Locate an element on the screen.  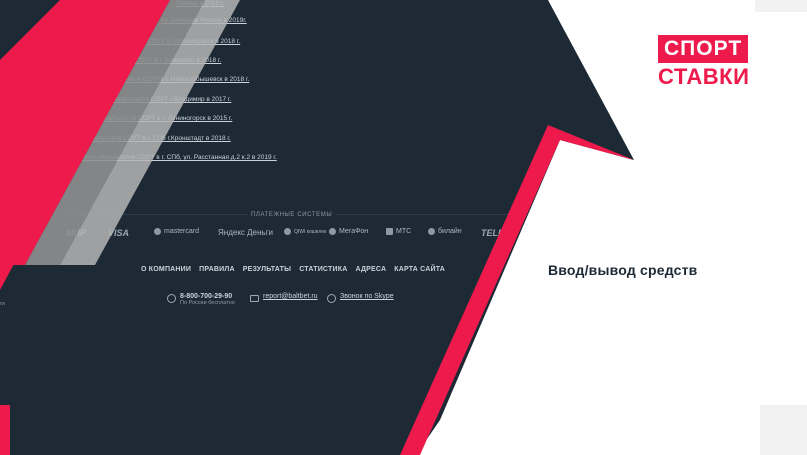
mastercard-icon is located at coordinates (157, 231).